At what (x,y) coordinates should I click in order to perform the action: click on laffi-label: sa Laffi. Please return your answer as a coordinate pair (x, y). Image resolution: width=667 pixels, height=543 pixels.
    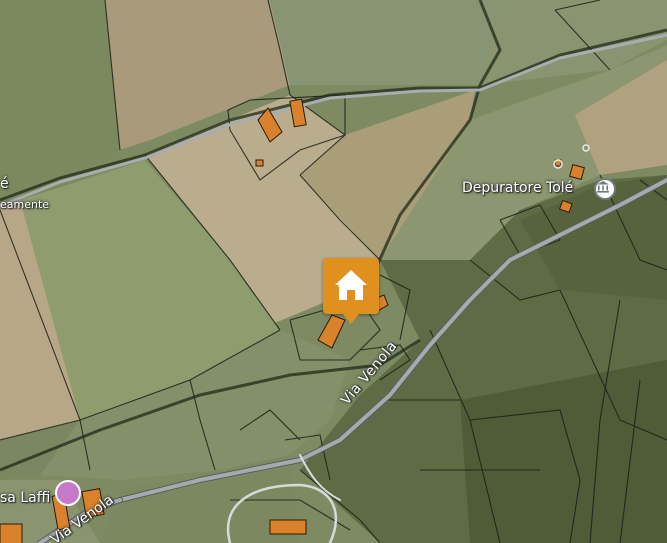
    Looking at the image, I should click on (25, 498).